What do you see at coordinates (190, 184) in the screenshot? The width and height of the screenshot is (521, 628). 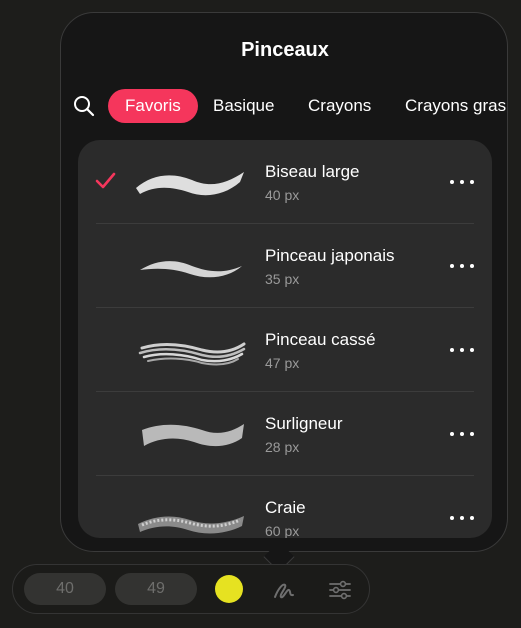 I see `flat-wave-stroke-icon` at bounding box center [190, 184].